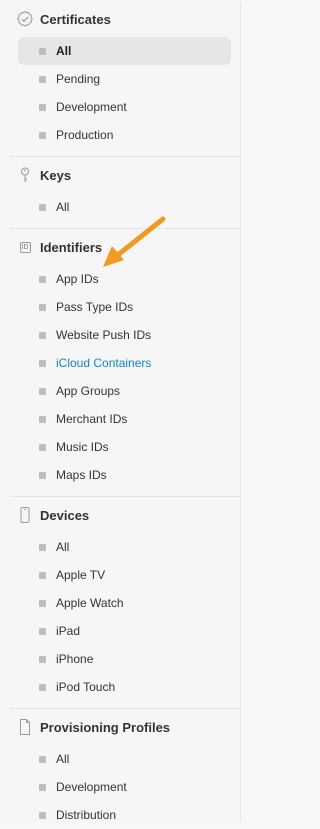 Image resolution: width=320 pixels, height=829 pixels. I want to click on sidebar-item-ipad: iPad, so click(124, 631).